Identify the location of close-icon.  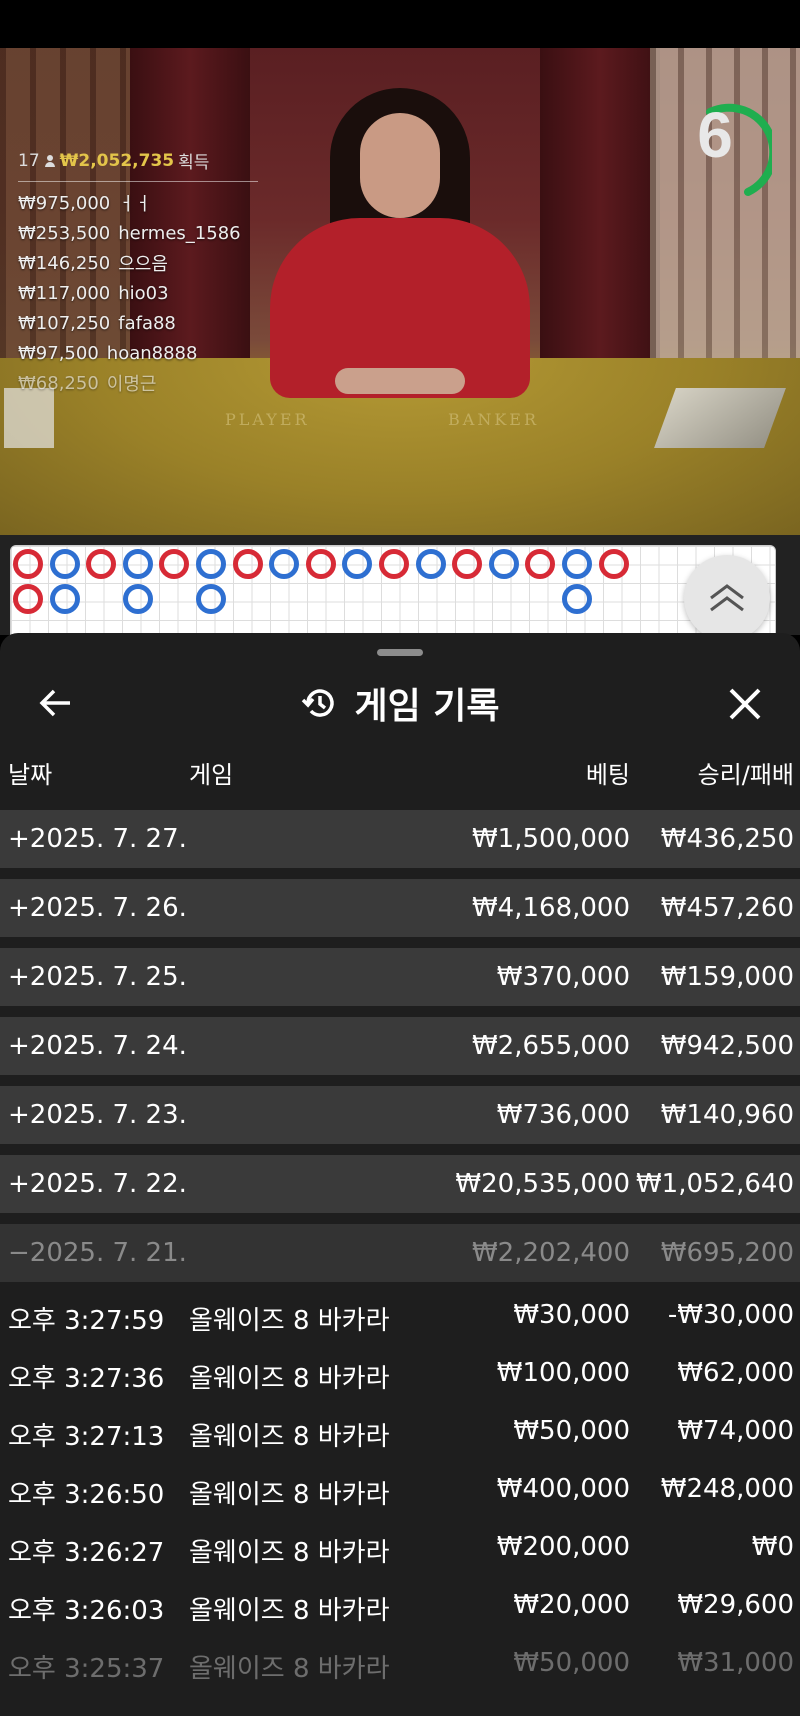
(745, 704).